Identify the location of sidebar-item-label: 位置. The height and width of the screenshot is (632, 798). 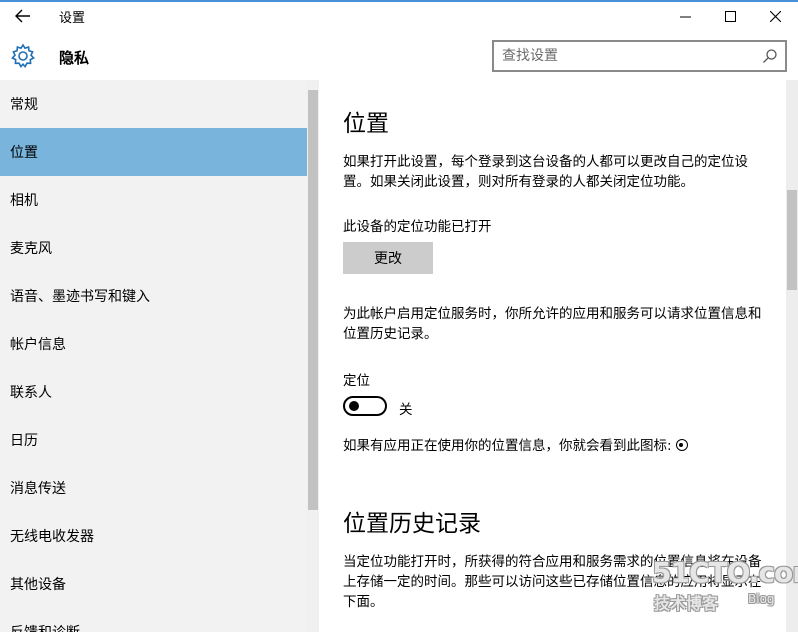
(24, 153).